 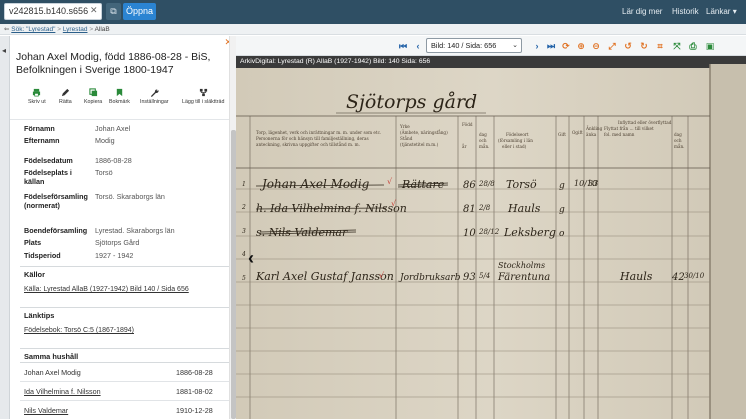 What do you see at coordinates (469, 185) in the screenshot?
I see `svg-text: 86` at bounding box center [469, 185].